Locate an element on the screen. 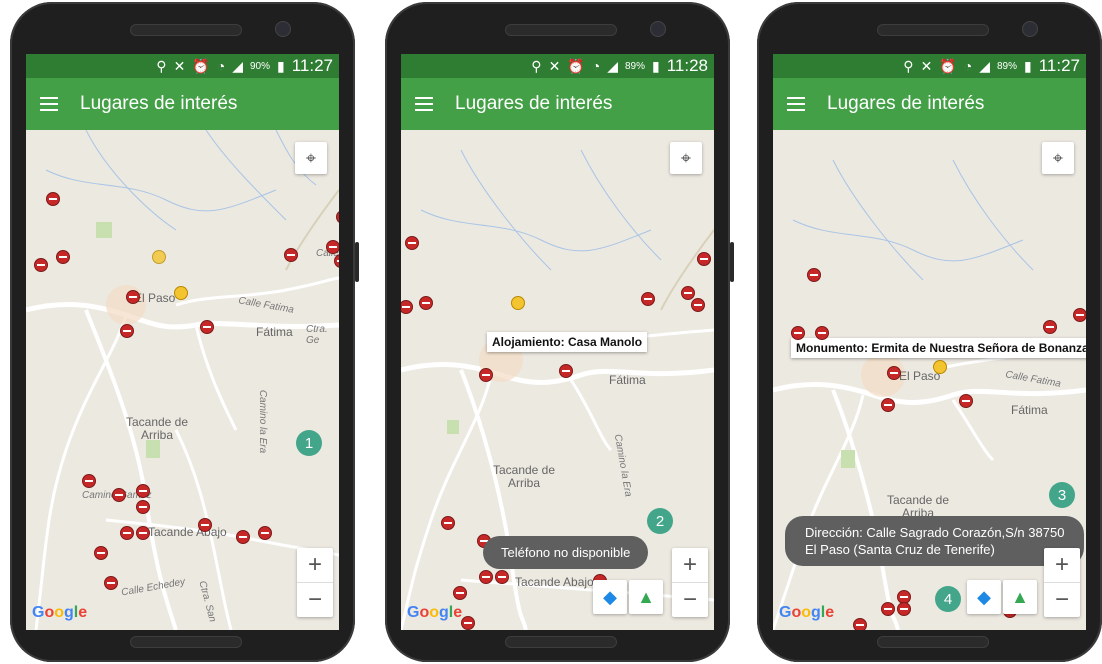 This screenshot has height=664, width=1102. status-bar: ⚲ ✕ ⏰ ◔ ◢ 90% ▮ 11:27 is located at coordinates (182, 66).